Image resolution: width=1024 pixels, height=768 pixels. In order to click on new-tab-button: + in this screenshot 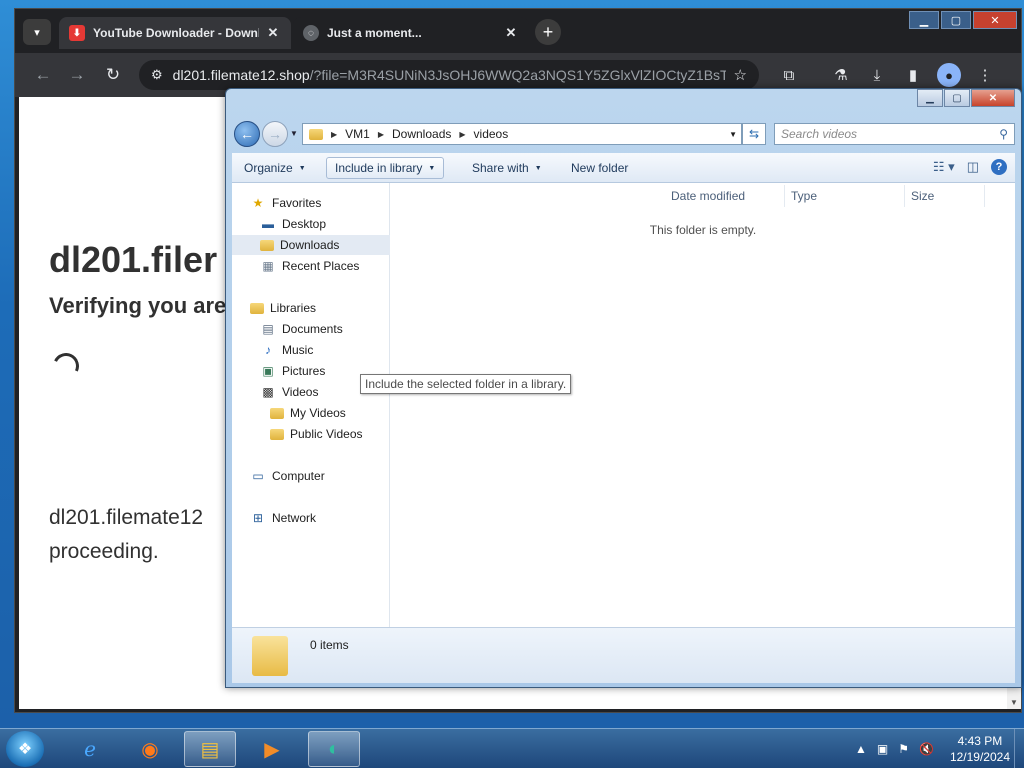, I will do `click(548, 32)`.